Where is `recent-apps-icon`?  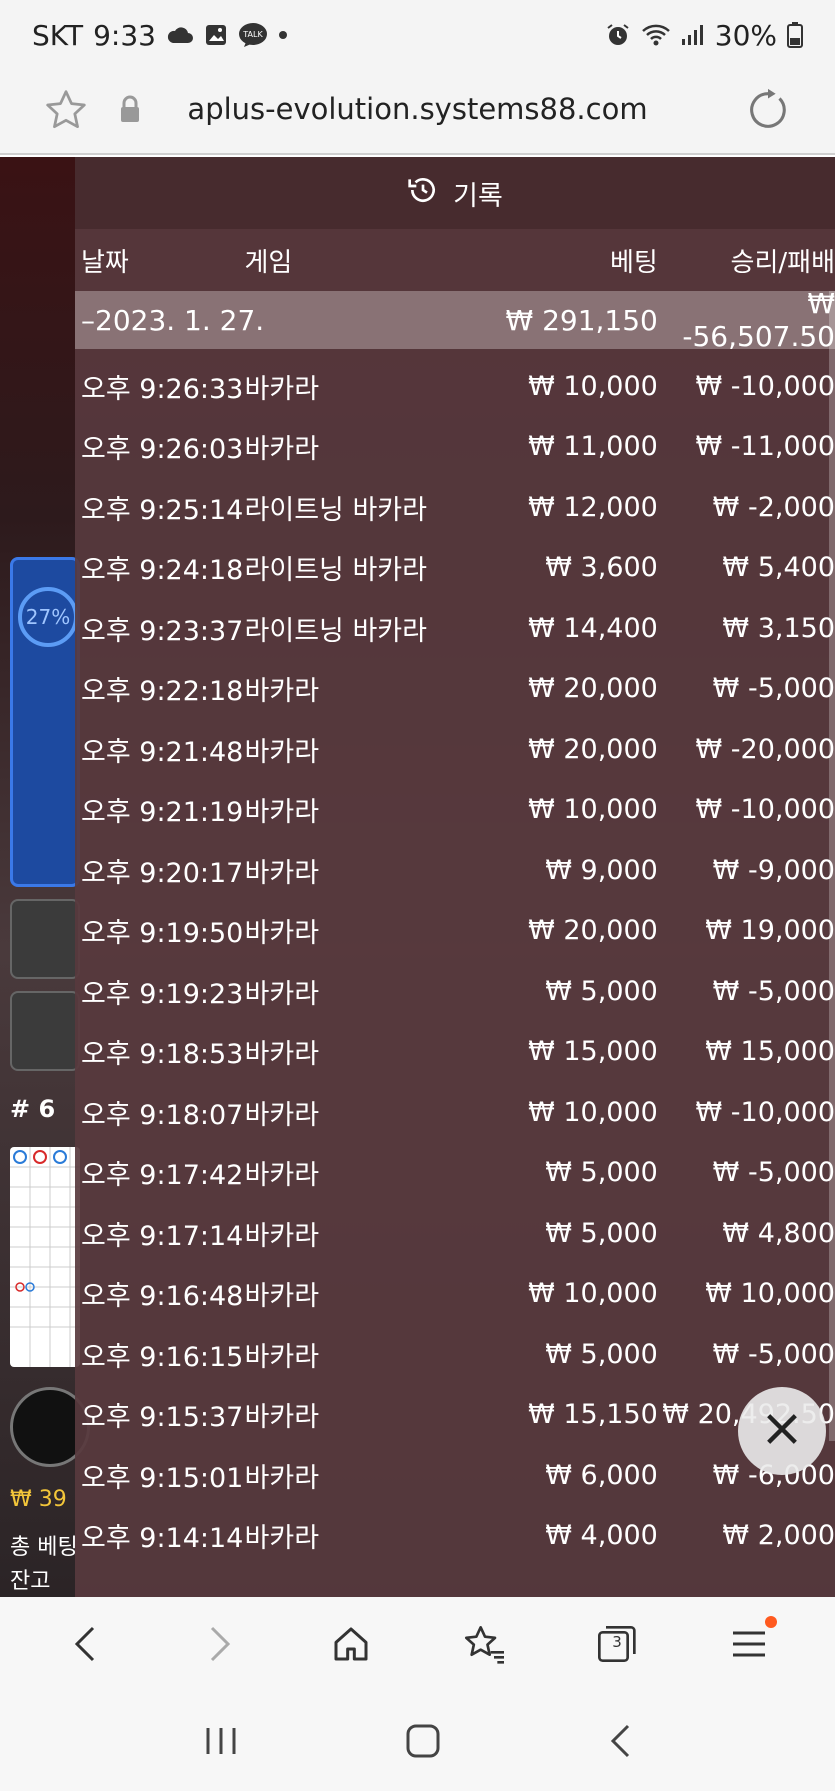 recent-apps-icon is located at coordinates (221, 1743).